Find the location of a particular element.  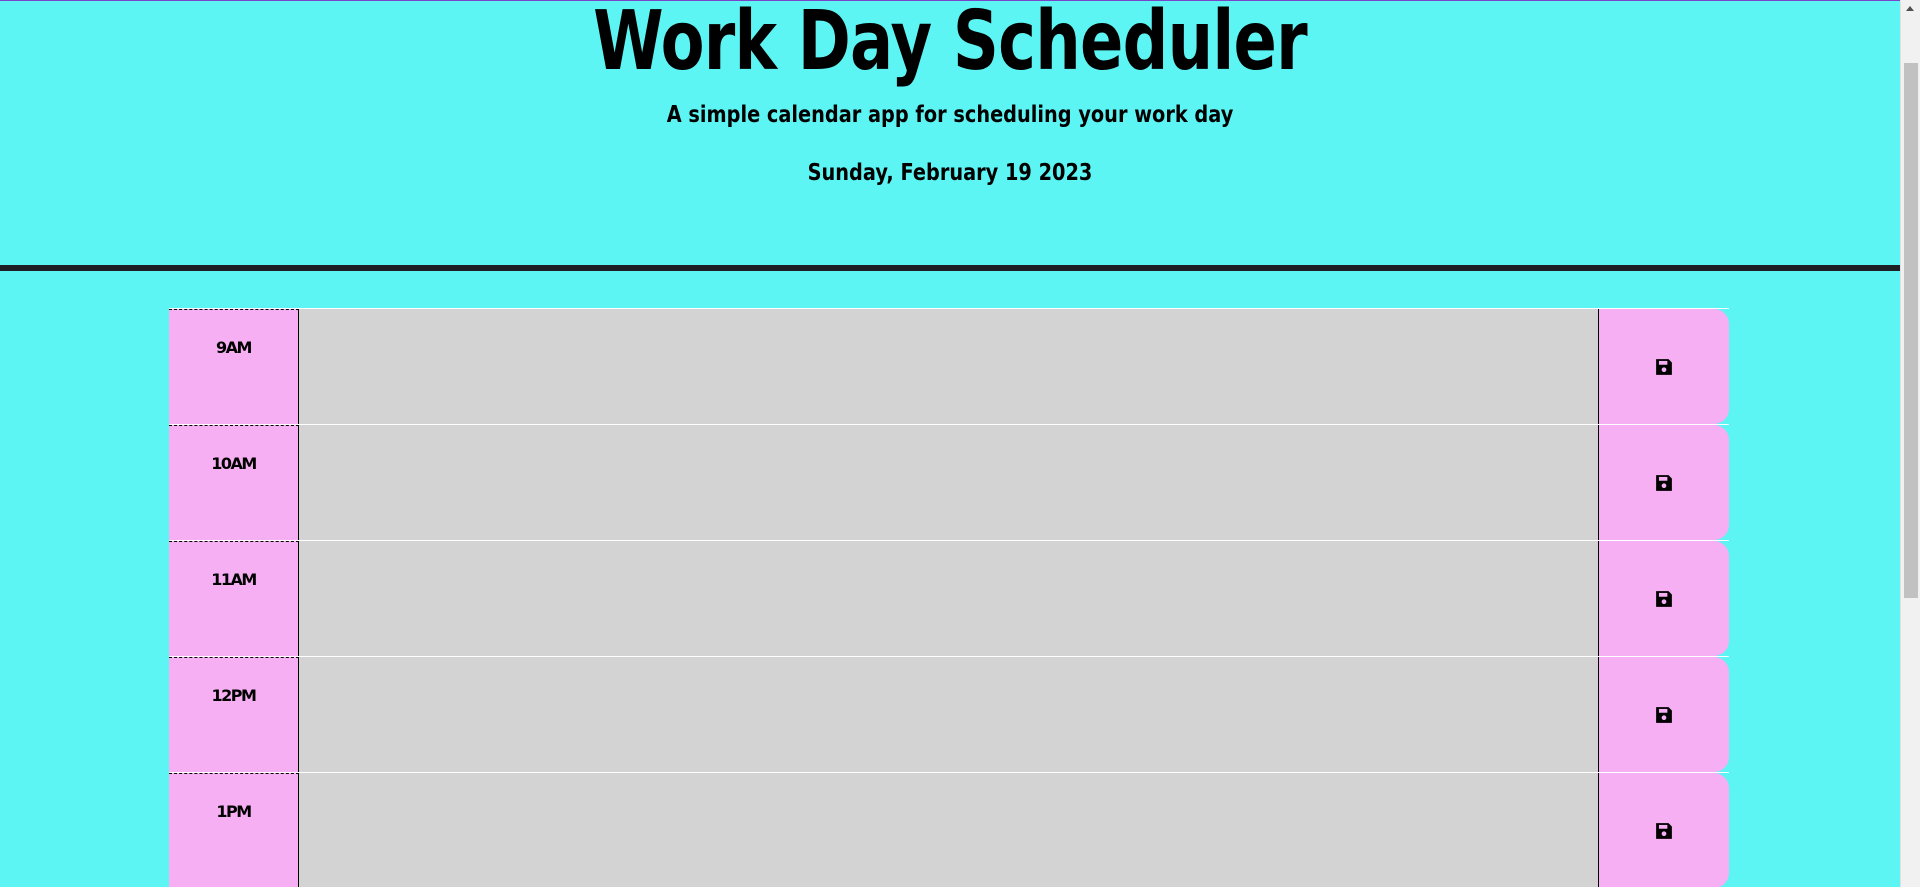

time-block: 10AM is located at coordinates (949, 482).